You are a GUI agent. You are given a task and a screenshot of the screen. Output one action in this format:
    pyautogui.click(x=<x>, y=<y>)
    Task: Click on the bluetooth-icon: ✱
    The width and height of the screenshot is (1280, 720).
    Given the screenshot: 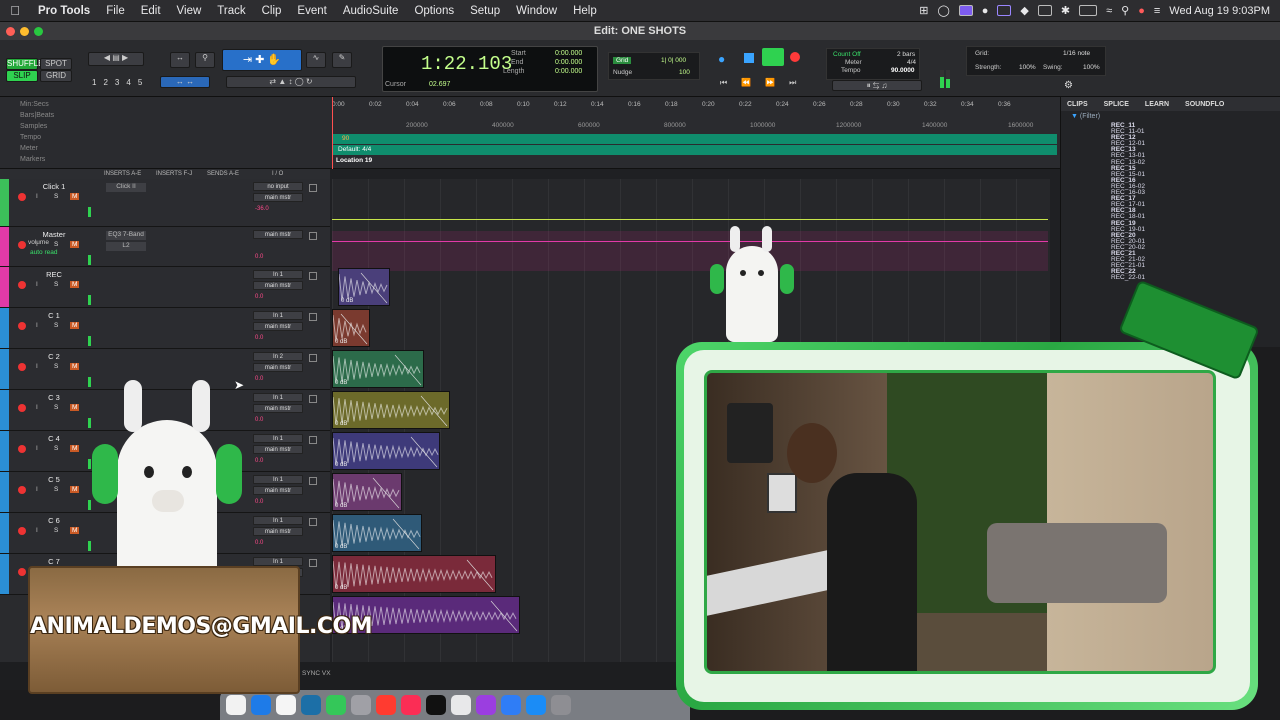 What is the action you would take?
    pyautogui.click(x=1065, y=10)
    